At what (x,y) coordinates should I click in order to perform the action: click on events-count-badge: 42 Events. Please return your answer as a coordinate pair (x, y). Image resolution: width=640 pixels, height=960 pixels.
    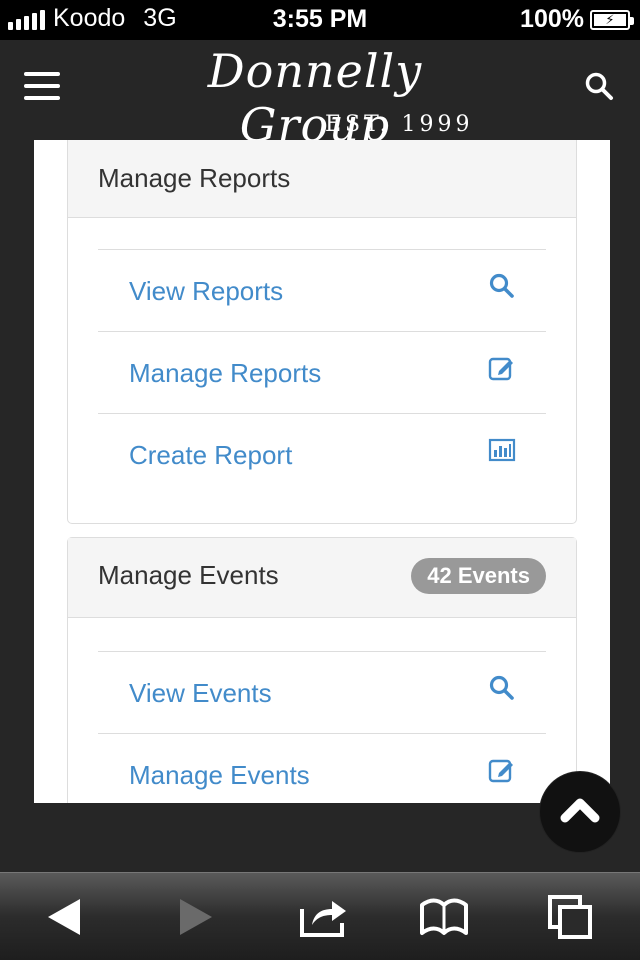
    Looking at the image, I should click on (478, 576).